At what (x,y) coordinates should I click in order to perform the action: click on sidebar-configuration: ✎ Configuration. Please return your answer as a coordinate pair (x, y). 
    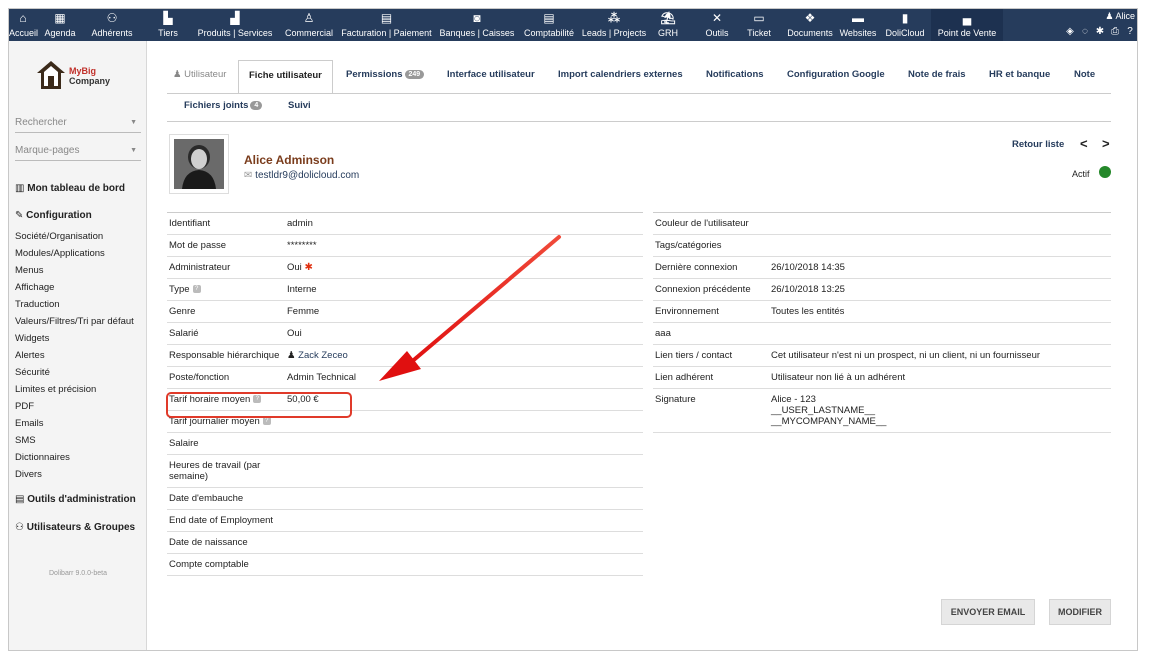
    Looking at the image, I should click on (53, 215).